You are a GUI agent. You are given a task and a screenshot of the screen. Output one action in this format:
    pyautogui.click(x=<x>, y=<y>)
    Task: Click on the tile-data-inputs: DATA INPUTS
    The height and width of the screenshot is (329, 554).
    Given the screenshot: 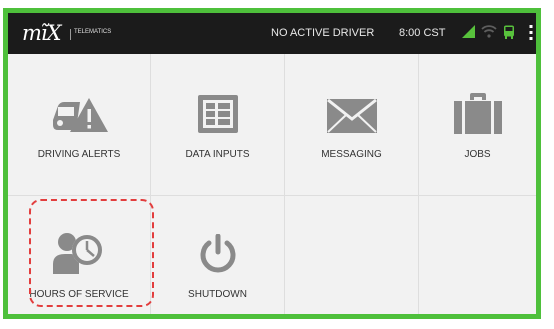 What is the action you would take?
    pyautogui.click(x=218, y=125)
    